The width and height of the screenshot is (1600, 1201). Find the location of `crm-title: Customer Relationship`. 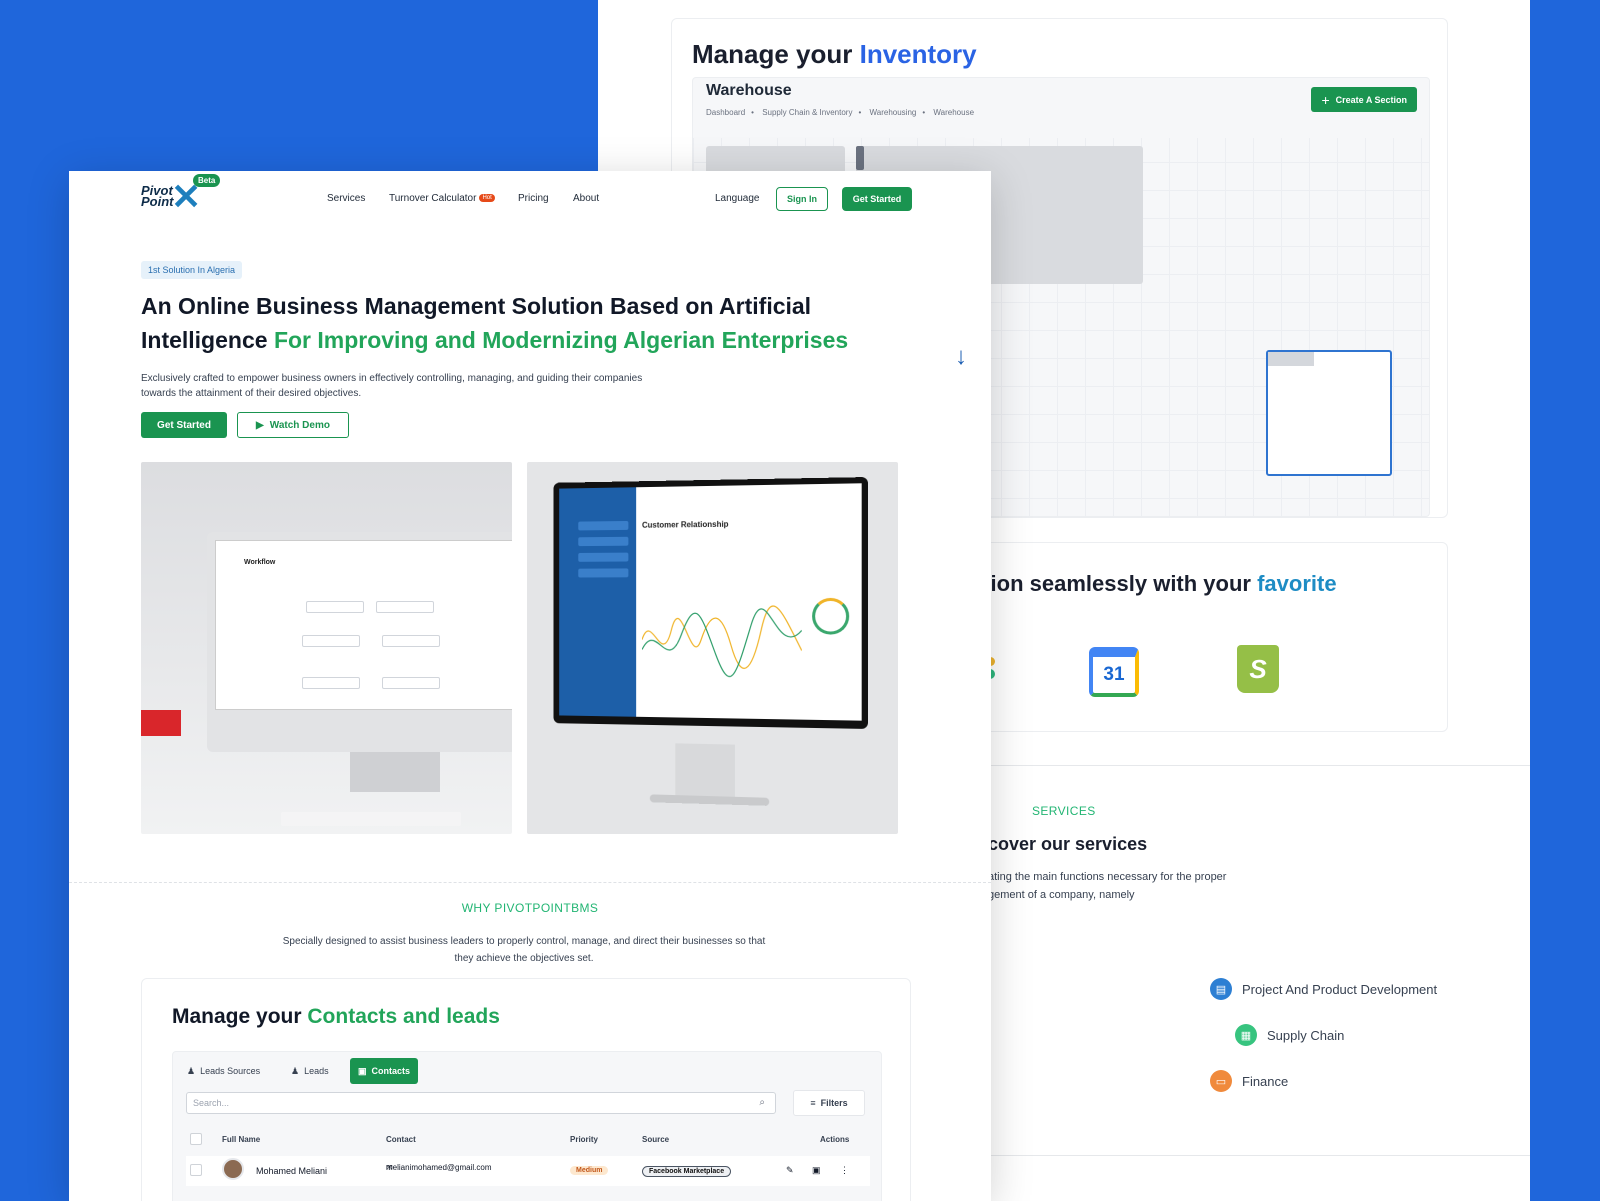

crm-title: Customer Relationship is located at coordinates (685, 524).